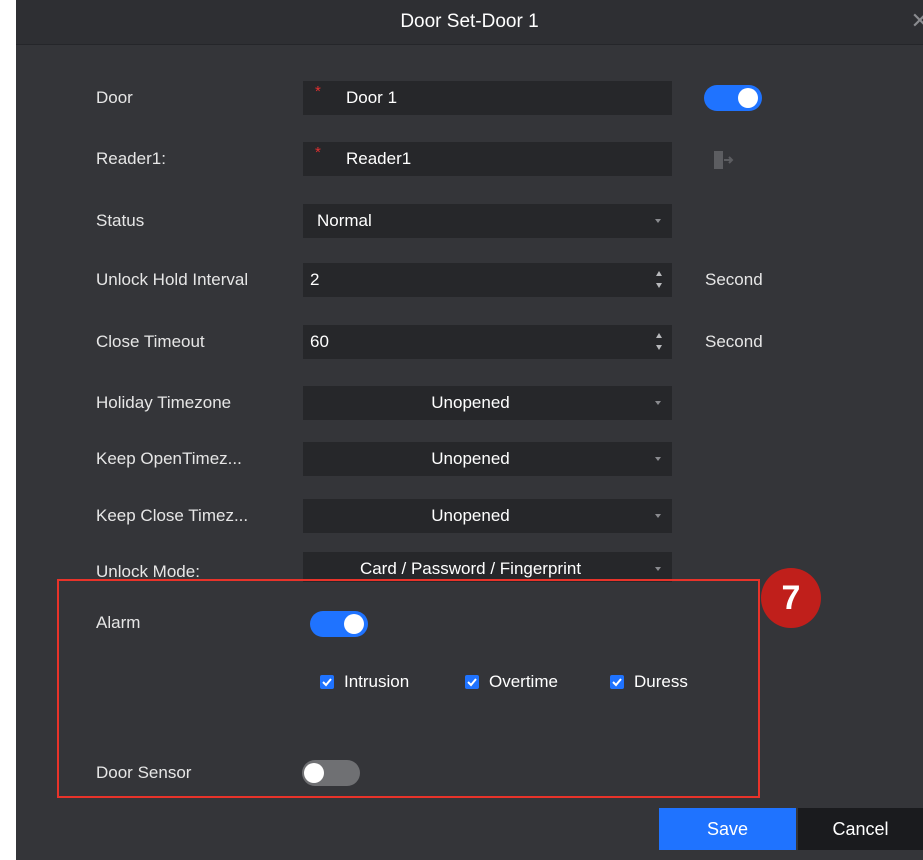  Describe the element at coordinates (114, 97) in the screenshot. I see `door-label: Door` at that location.